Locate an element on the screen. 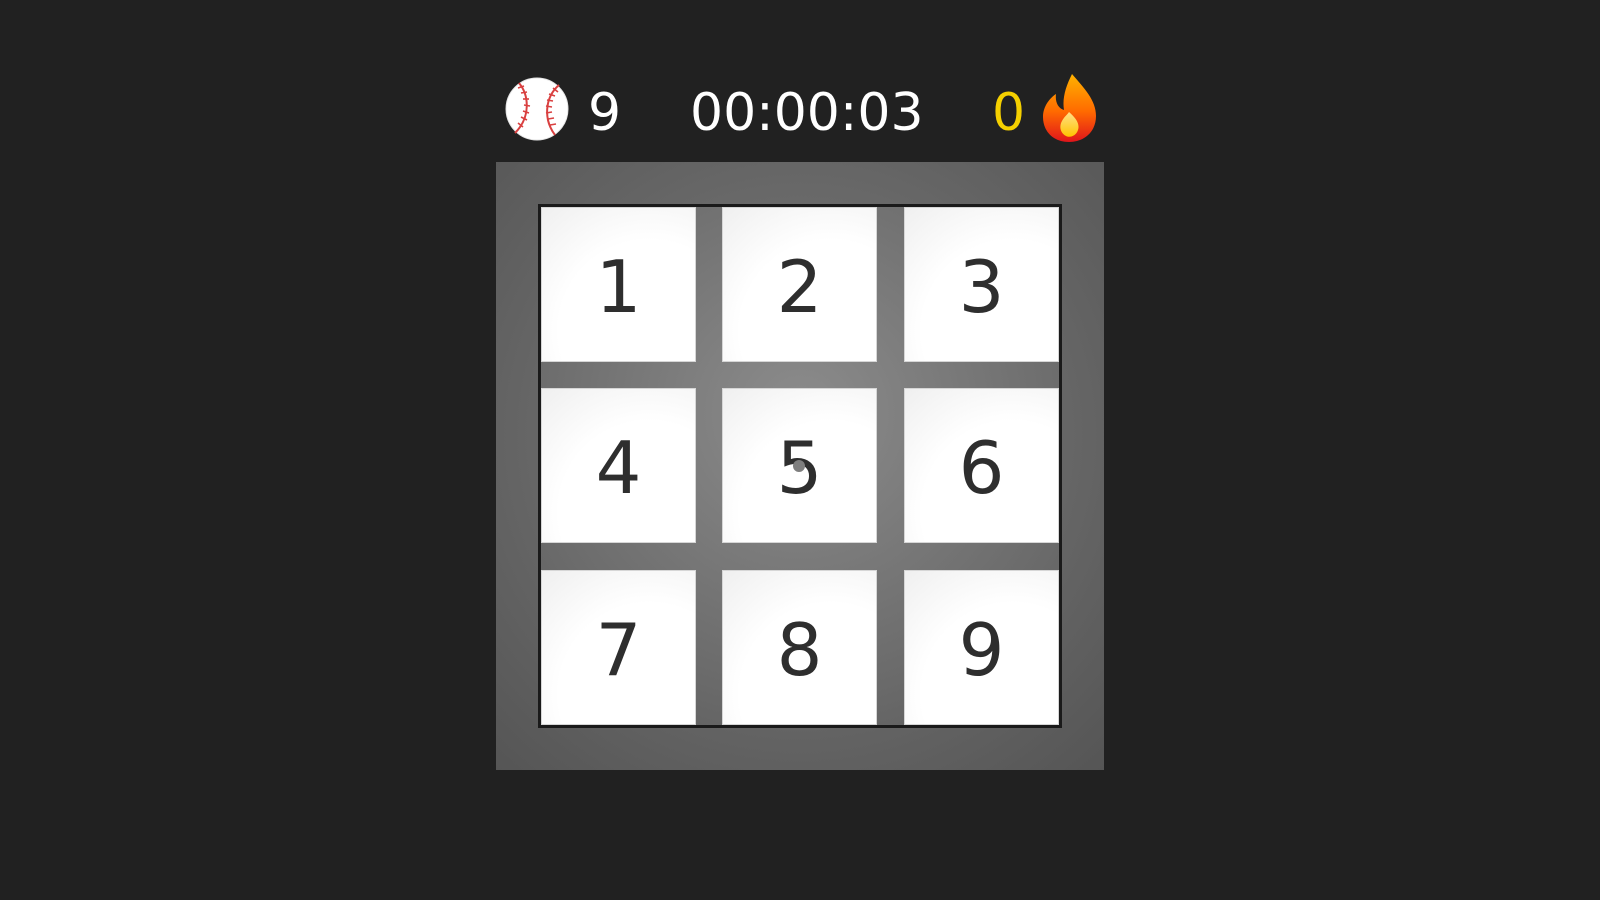 The image size is (1600, 900). tile-1: 1 is located at coordinates (618, 284).